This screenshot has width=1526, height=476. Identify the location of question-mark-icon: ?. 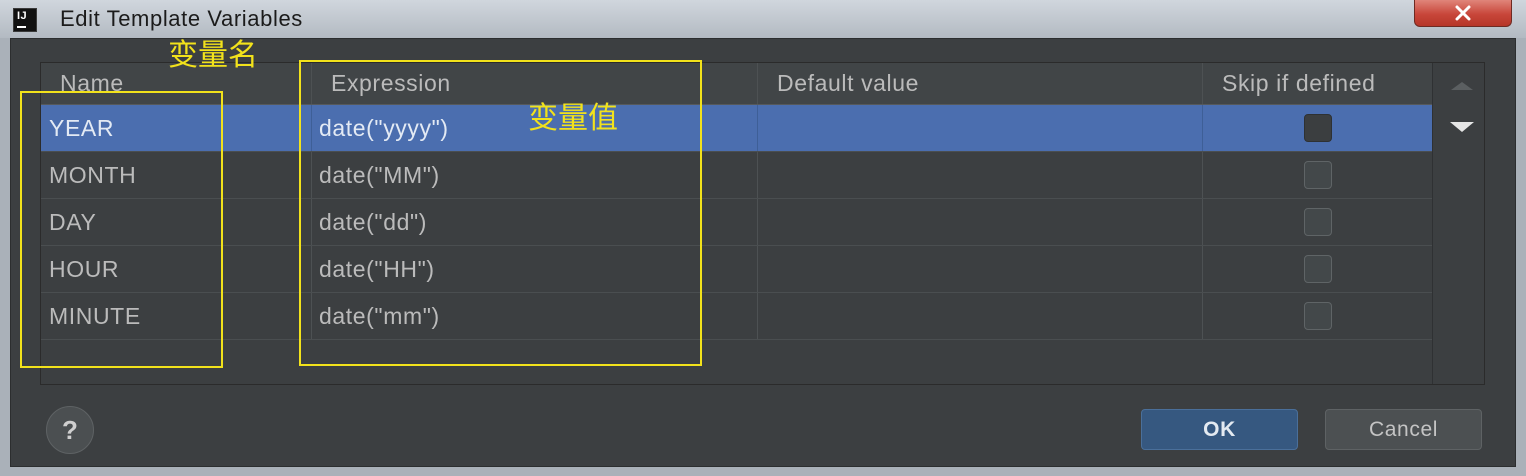
(70, 429).